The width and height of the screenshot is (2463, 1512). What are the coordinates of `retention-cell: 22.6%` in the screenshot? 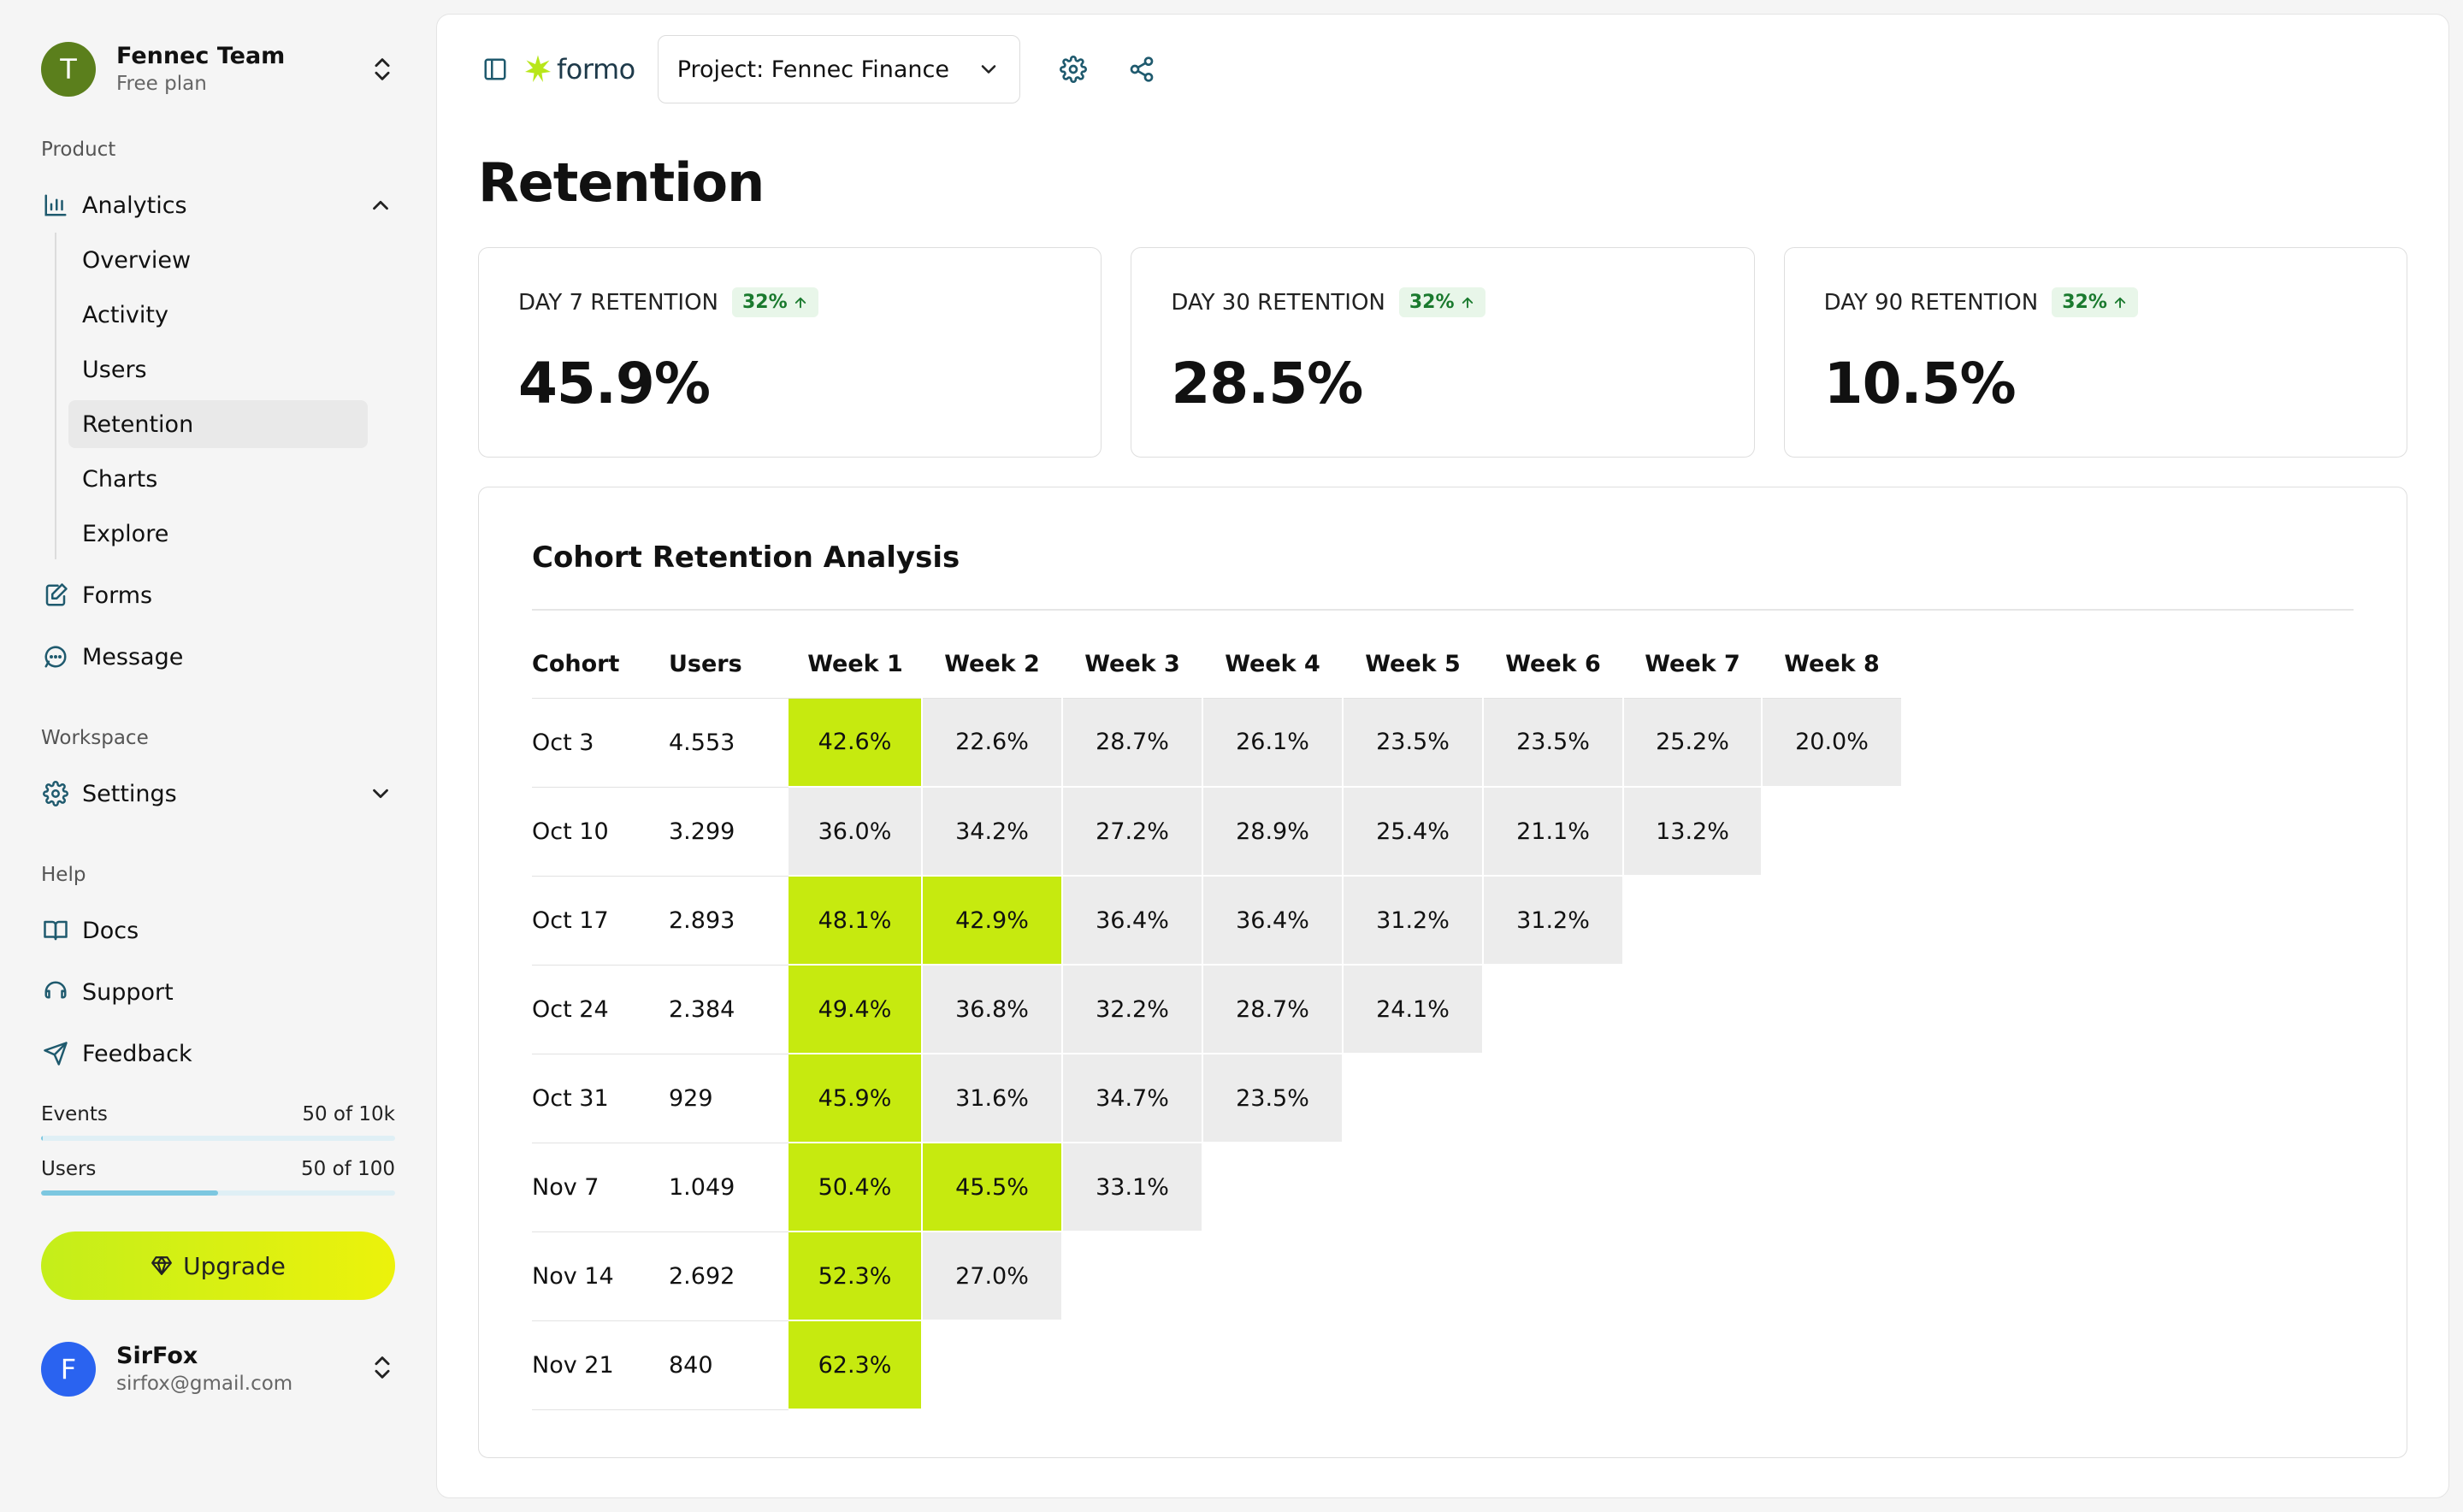 It's located at (993, 743).